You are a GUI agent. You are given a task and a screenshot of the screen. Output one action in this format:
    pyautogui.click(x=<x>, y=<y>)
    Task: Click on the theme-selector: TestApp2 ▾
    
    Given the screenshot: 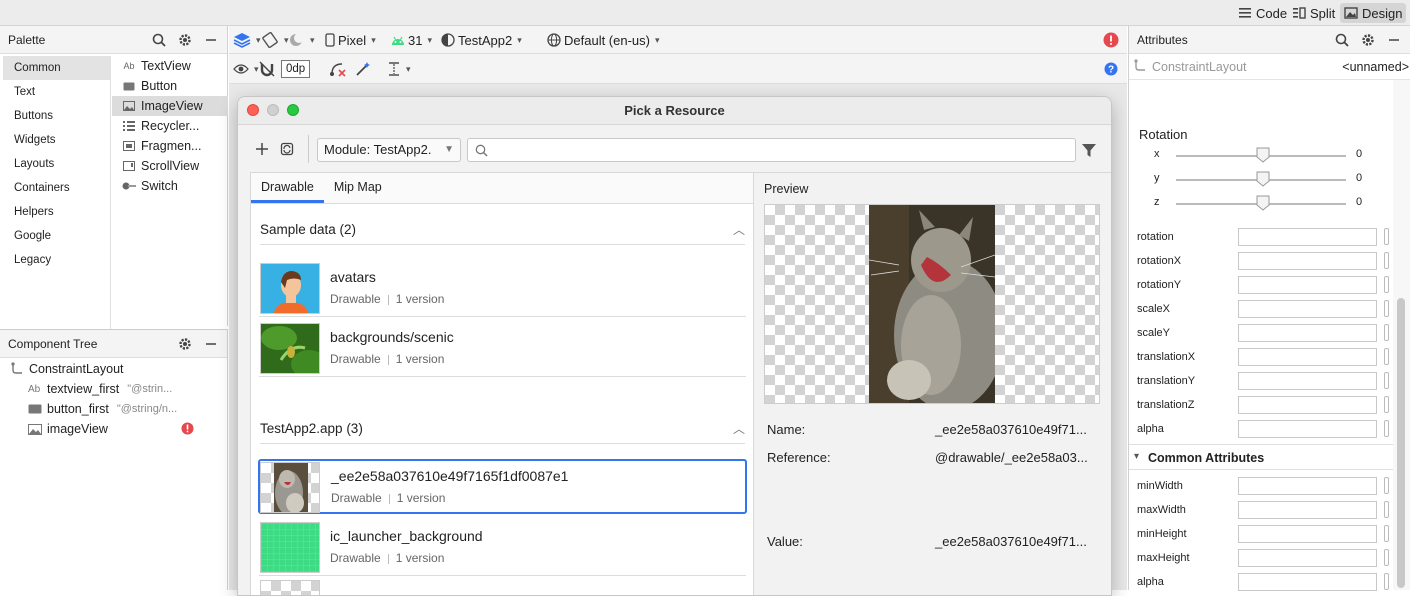 What is the action you would take?
    pyautogui.click(x=481, y=40)
    